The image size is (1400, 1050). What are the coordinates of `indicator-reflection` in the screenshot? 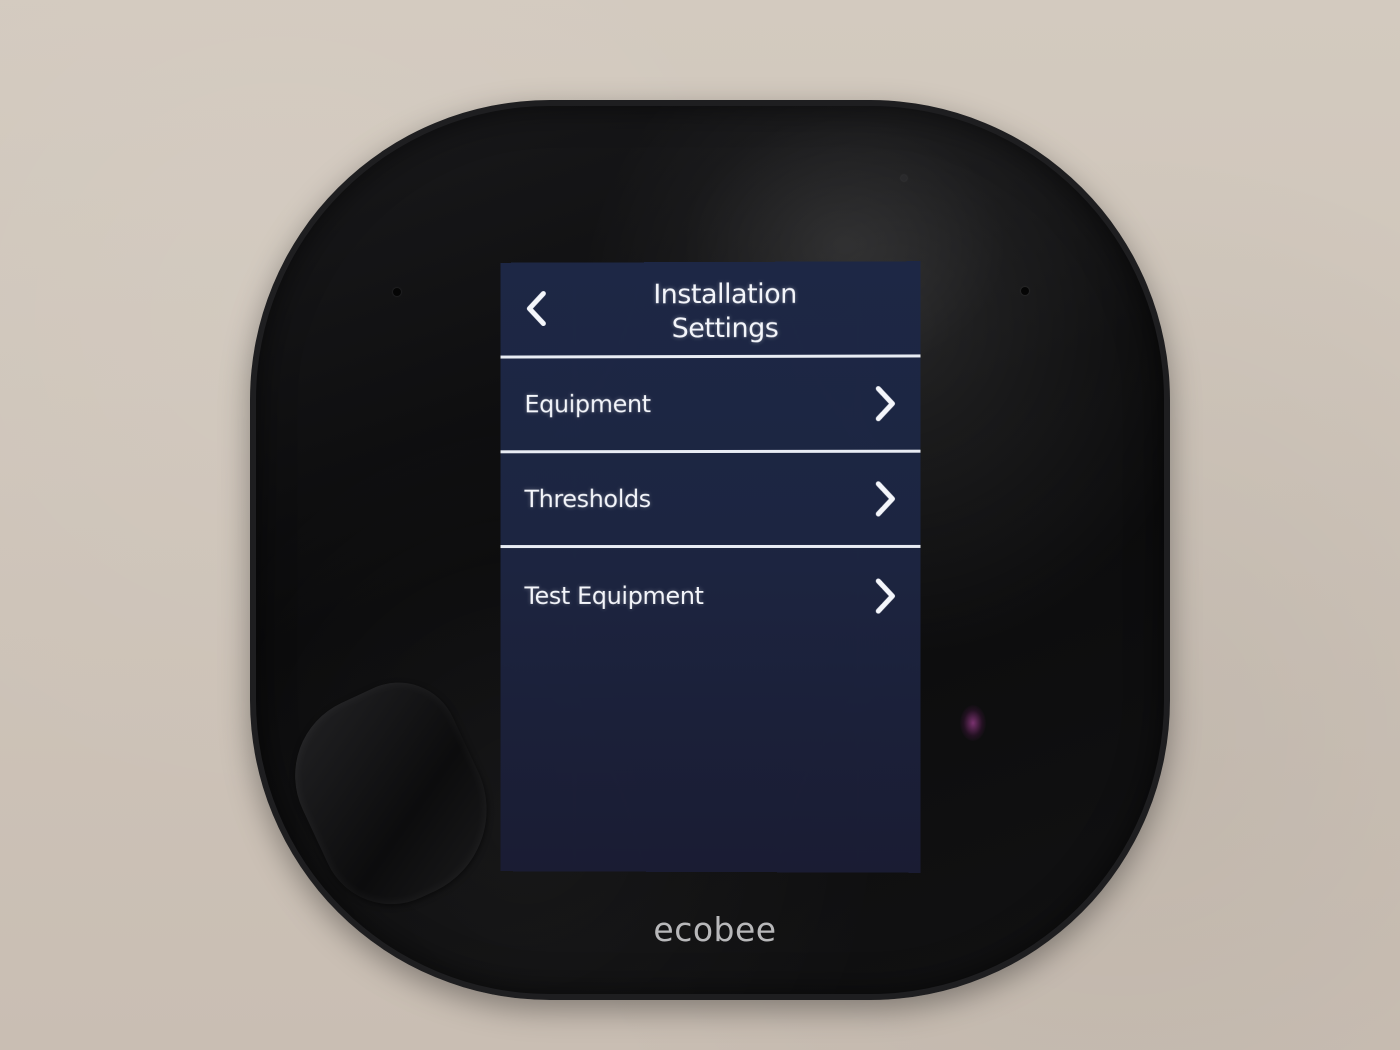 It's located at (973, 723).